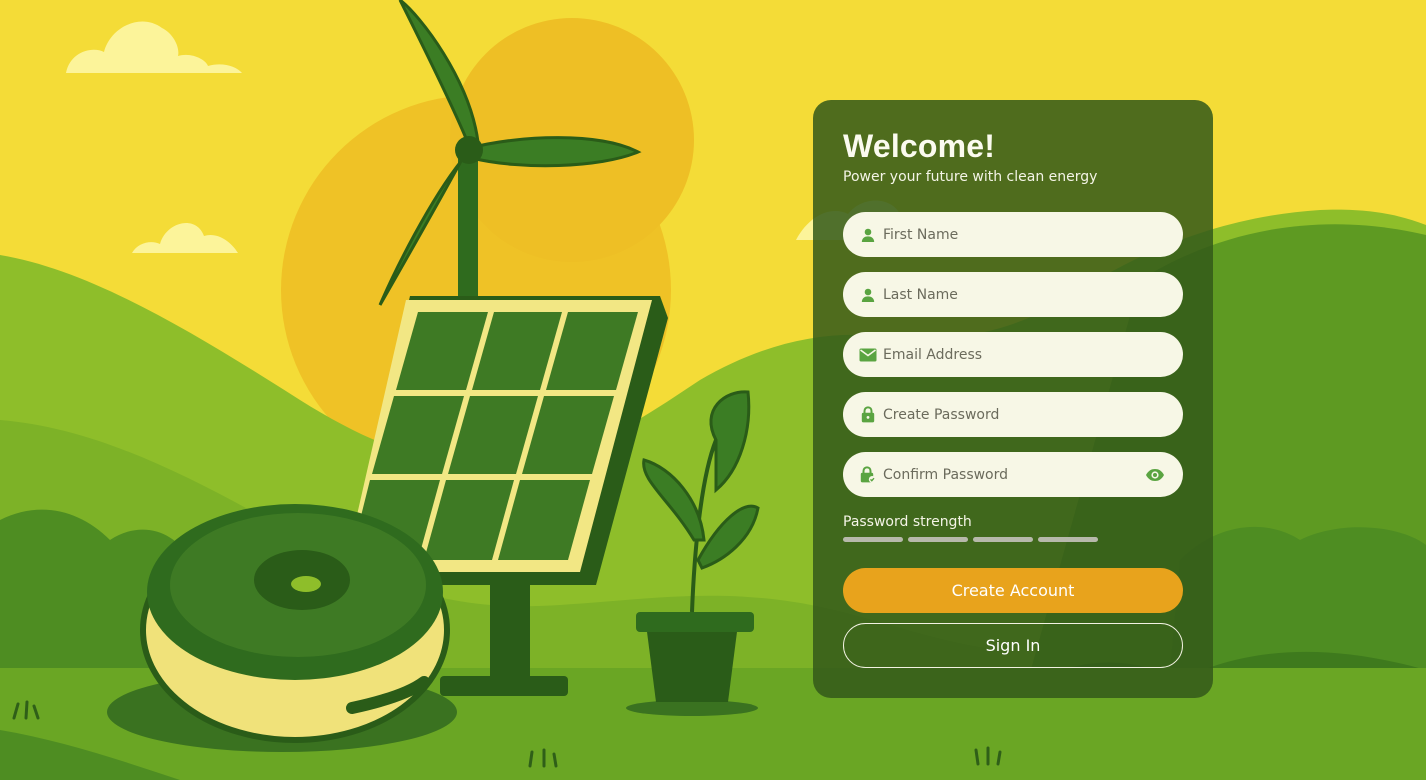 Image resolution: width=1426 pixels, height=780 pixels. Describe the element at coordinates (1025, 294) in the screenshot. I see `last-name-input` at that location.